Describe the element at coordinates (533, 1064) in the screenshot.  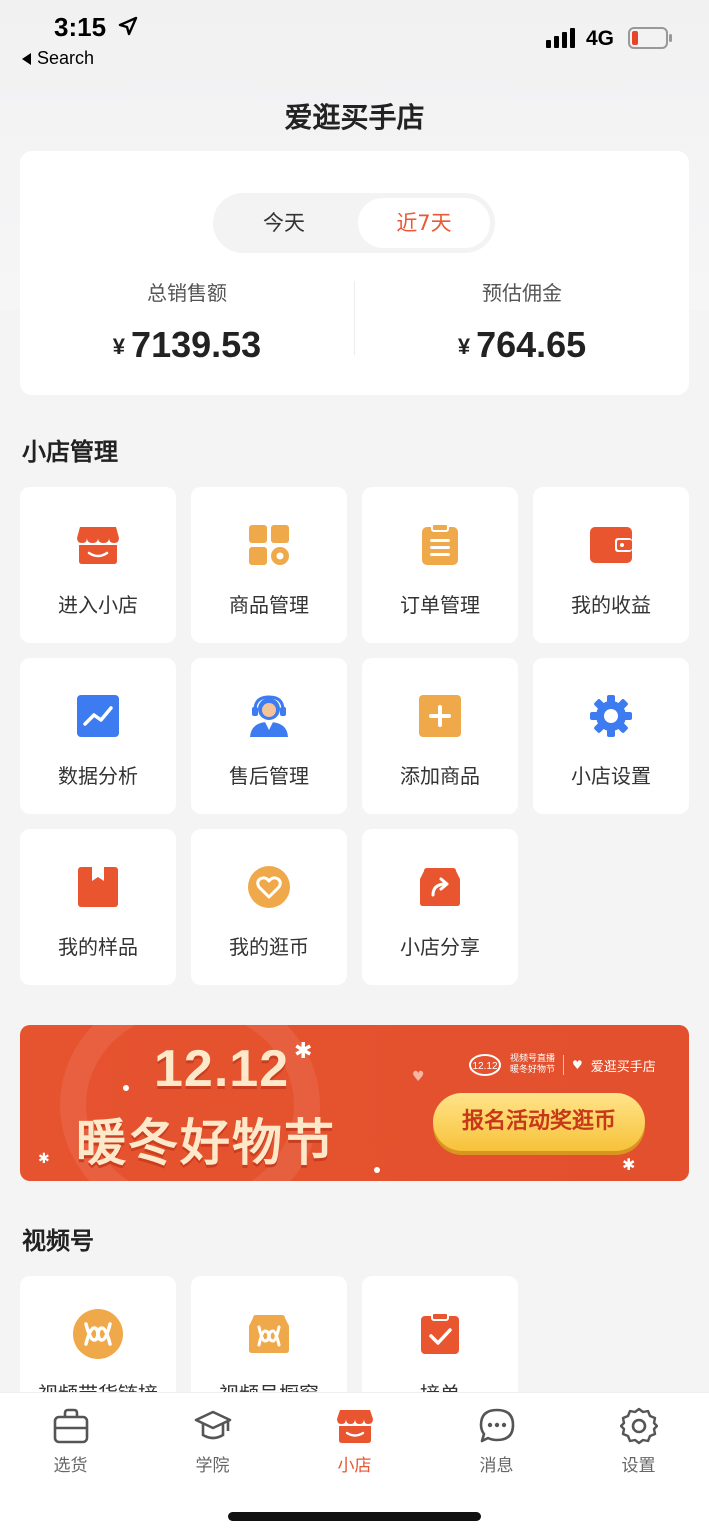
I see `banner-brand-mini: 视频号直播 暖冬好物节` at that location.